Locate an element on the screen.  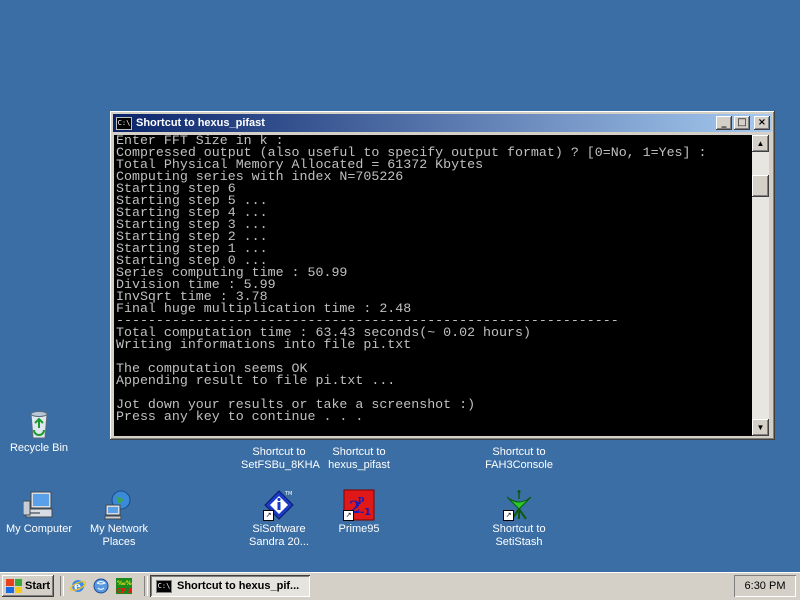
tasks-separator is located at coordinates (146, 586).